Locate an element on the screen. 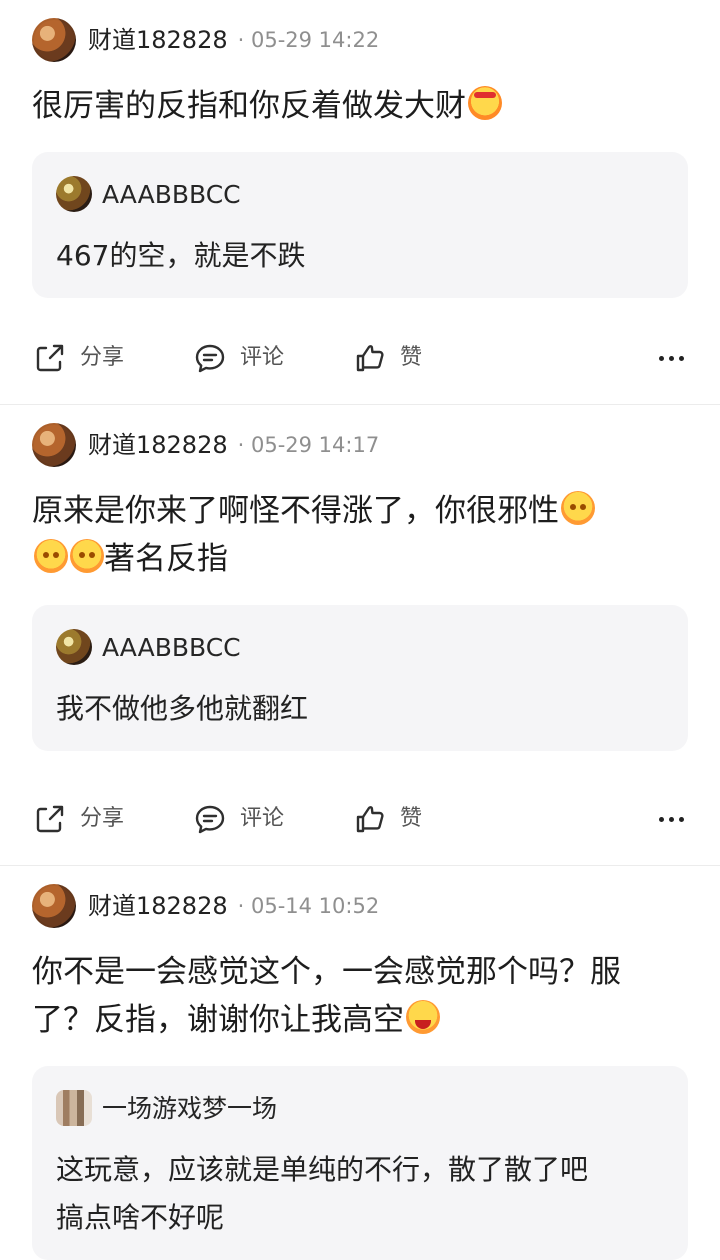 The width and height of the screenshot is (720, 1260). quoted-text-line: 搞点啥不好呢 is located at coordinates (140, 1217).